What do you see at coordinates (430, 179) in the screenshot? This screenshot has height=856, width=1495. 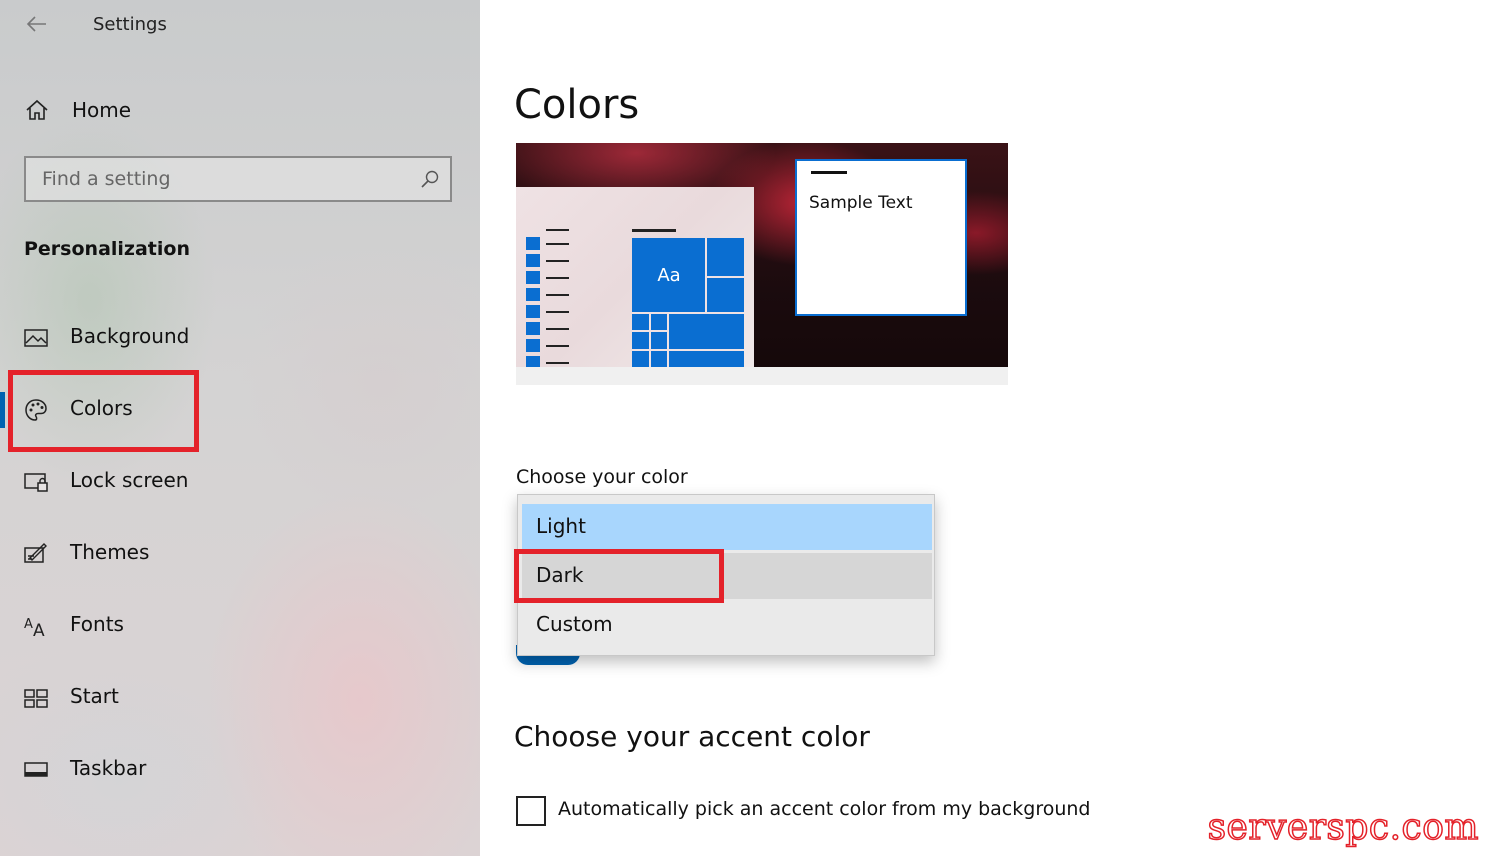 I see `search-icon` at bounding box center [430, 179].